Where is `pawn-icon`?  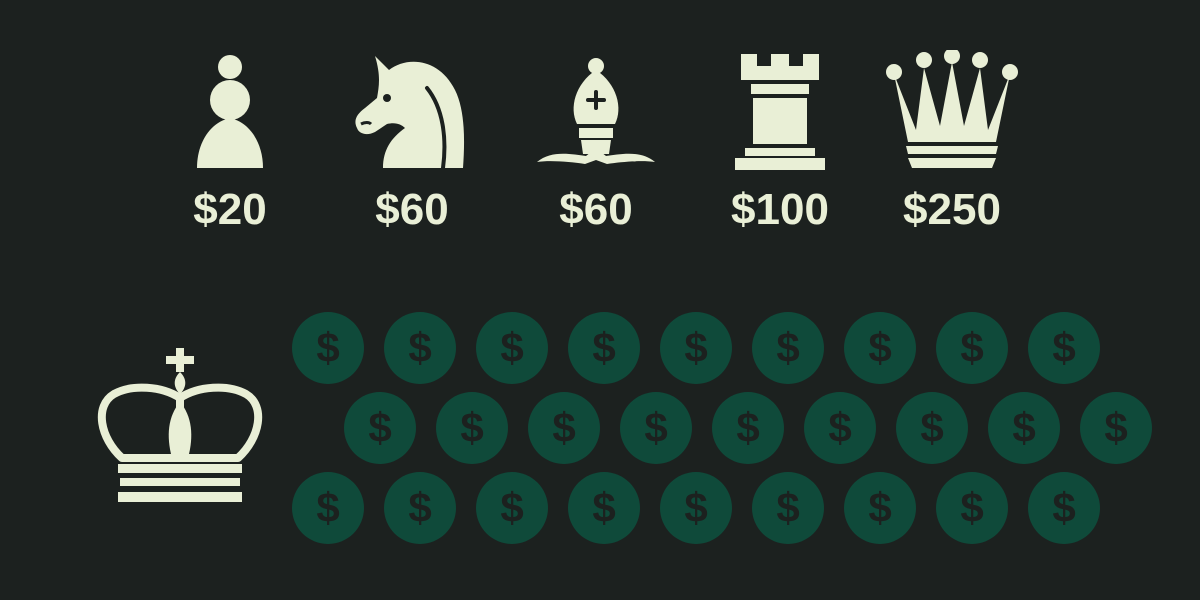
pawn-icon is located at coordinates (230, 111).